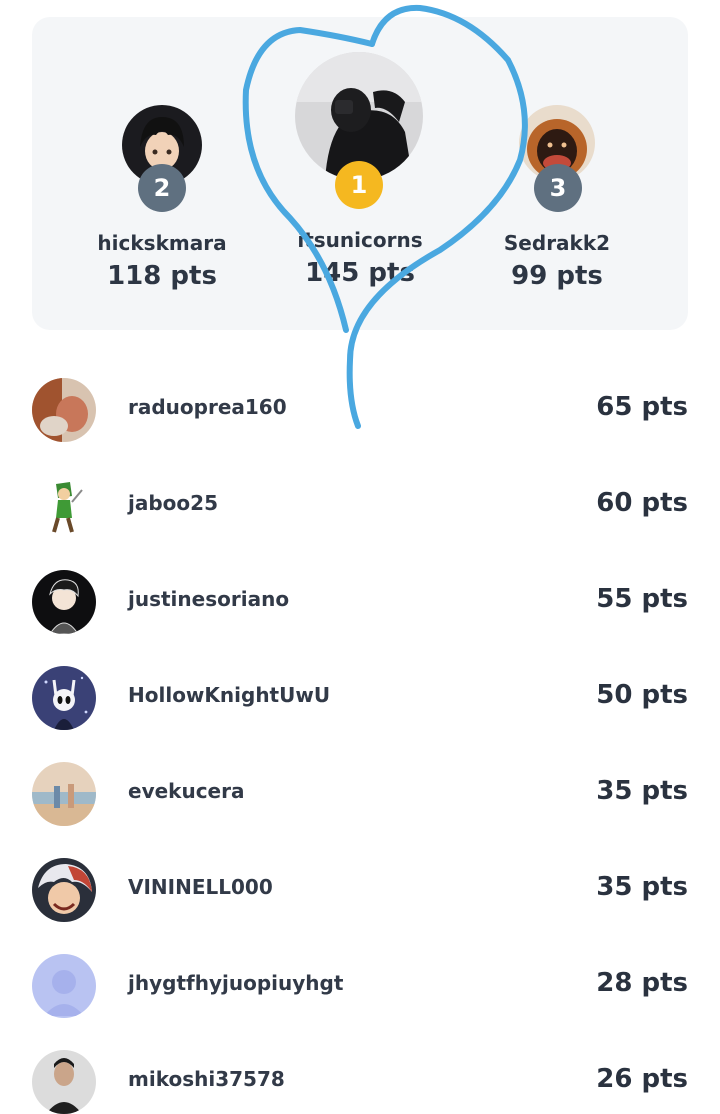 The width and height of the screenshot is (720, 1114). Describe the element at coordinates (173, 503) in the screenshot. I see `username: jaboo25` at that location.